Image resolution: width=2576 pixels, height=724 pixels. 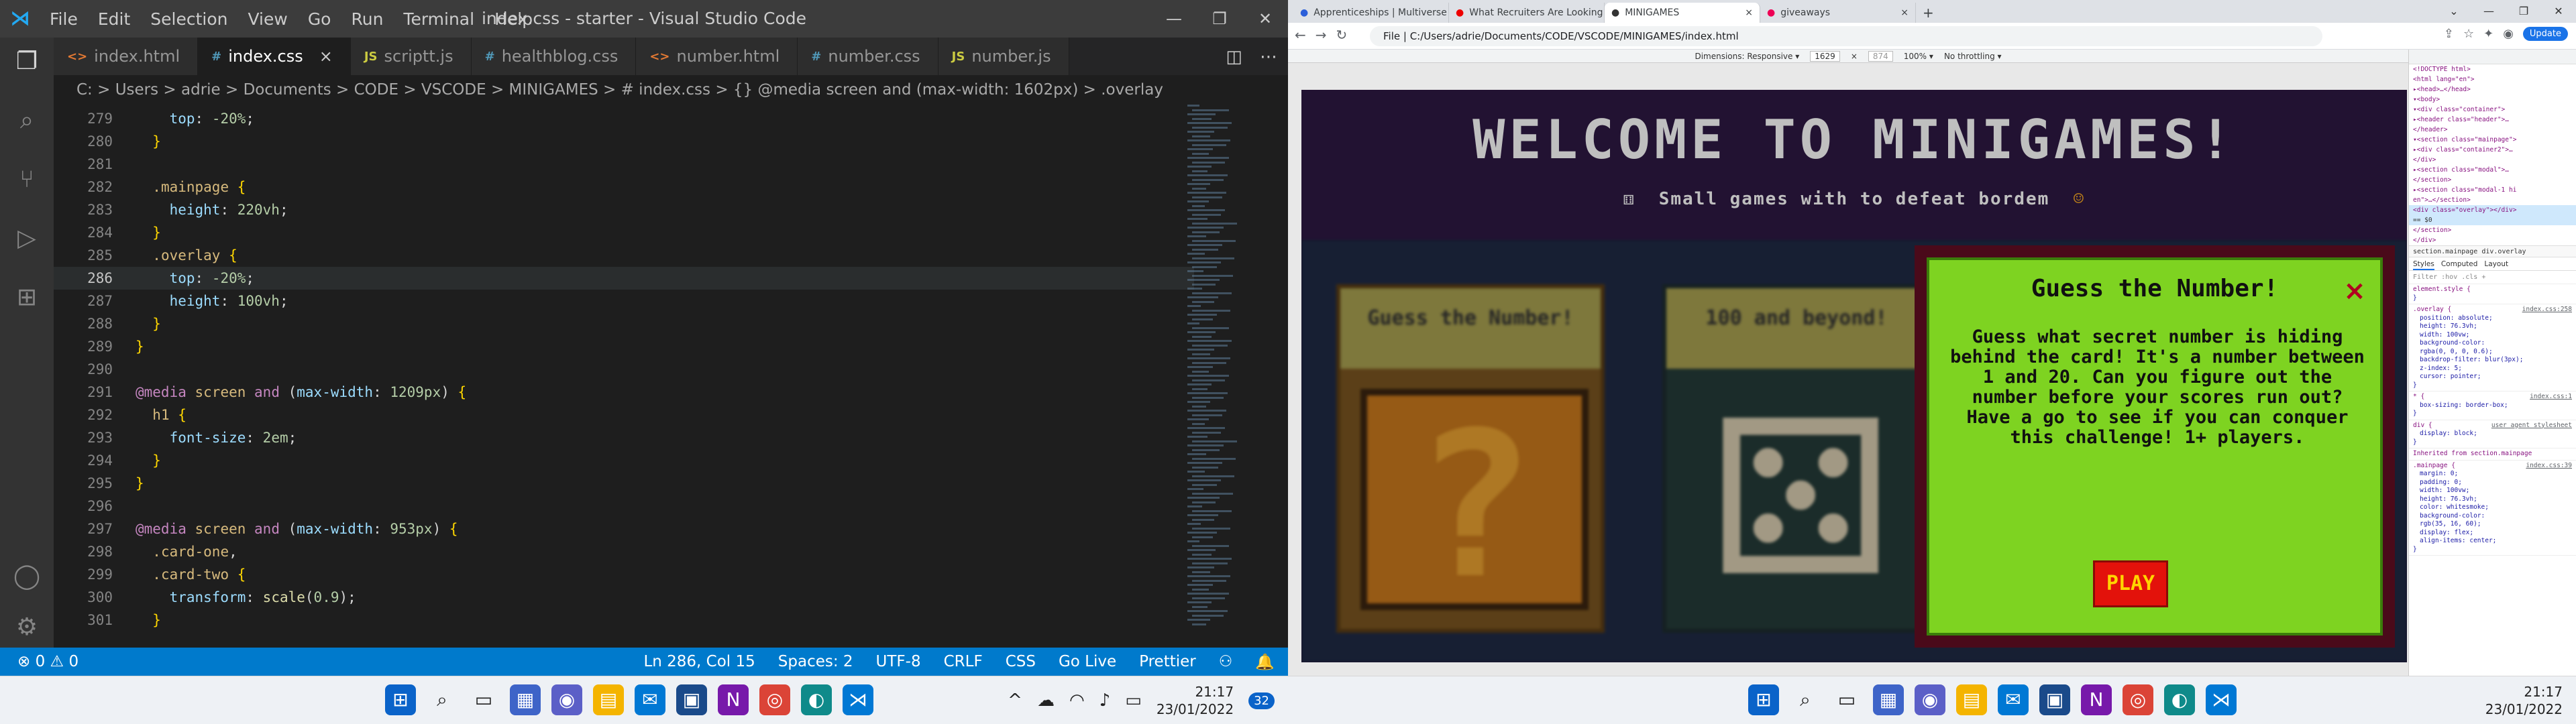 What do you see at coordinates (2549, 467) in the screenshot?
I see `rule-source-link: index.css:39` at bounding box center [2549, 467].